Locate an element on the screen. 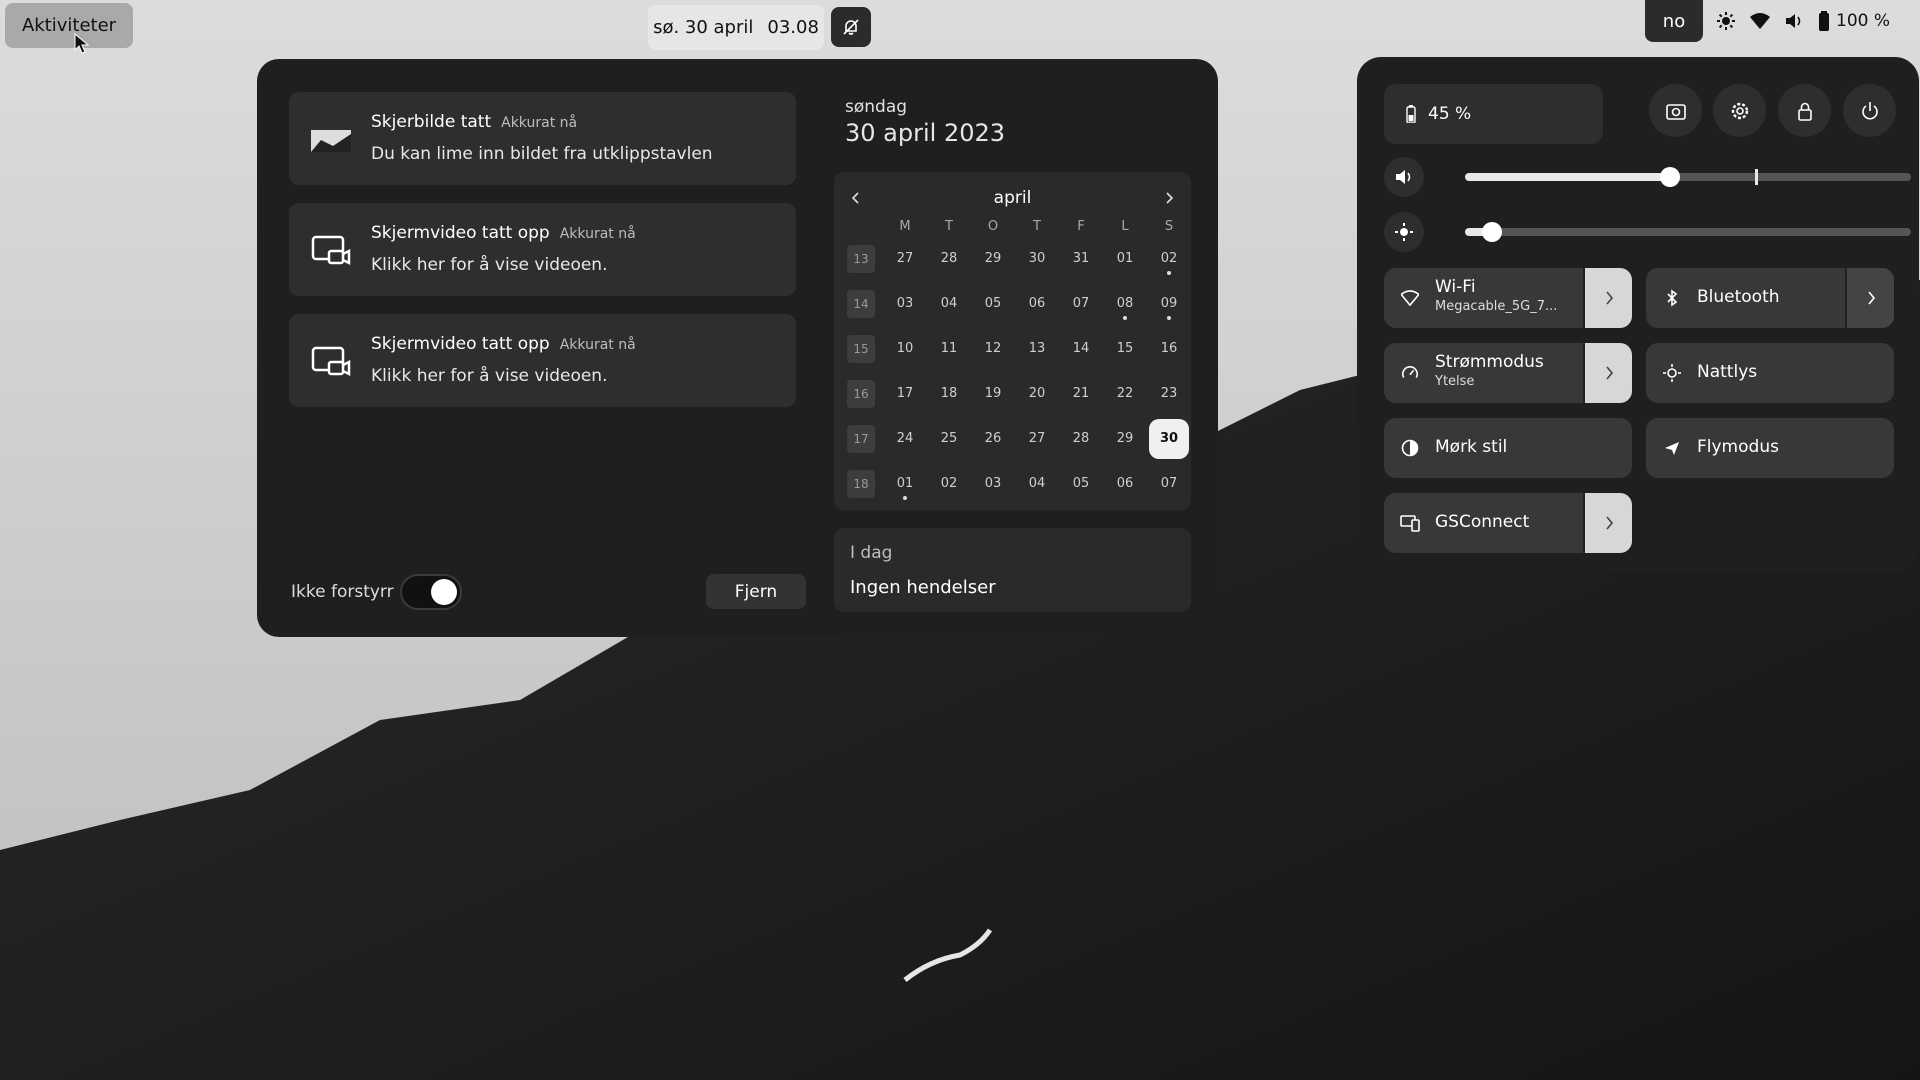  system-status-area: 100 % is located at coordinates (1803, 21).